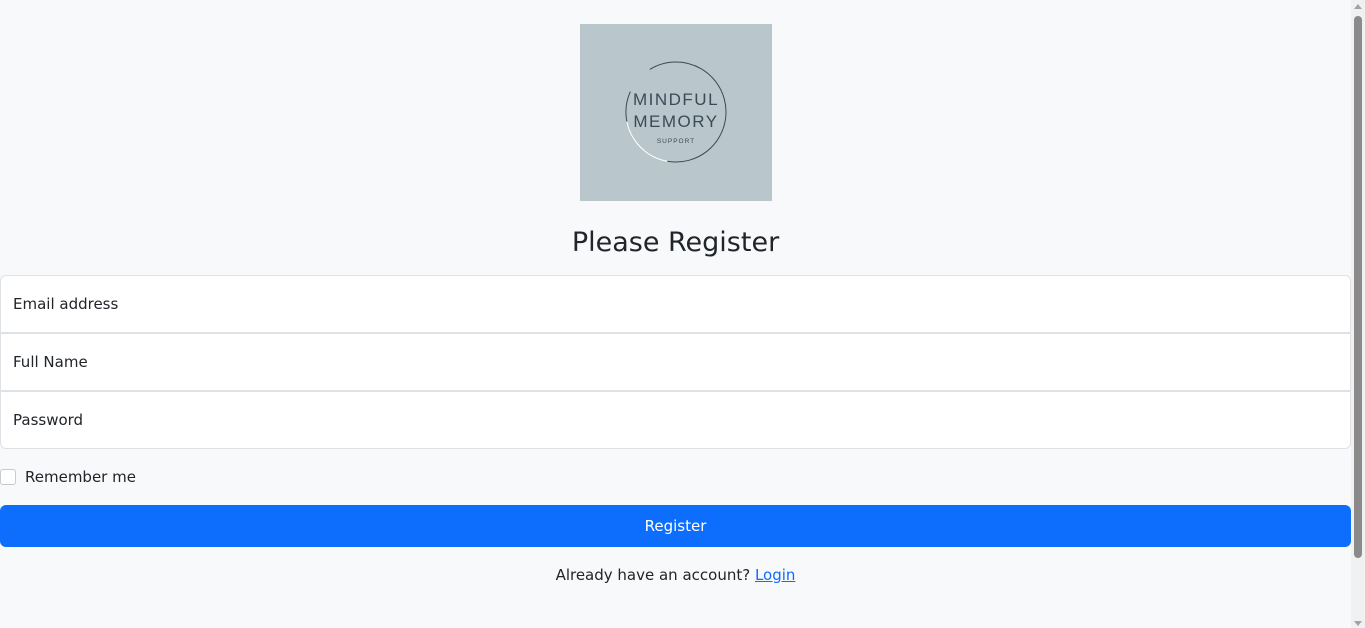  I want to click on logo-graphic: MINDFUL MEMORY SUPPORT, so click(676, 112).